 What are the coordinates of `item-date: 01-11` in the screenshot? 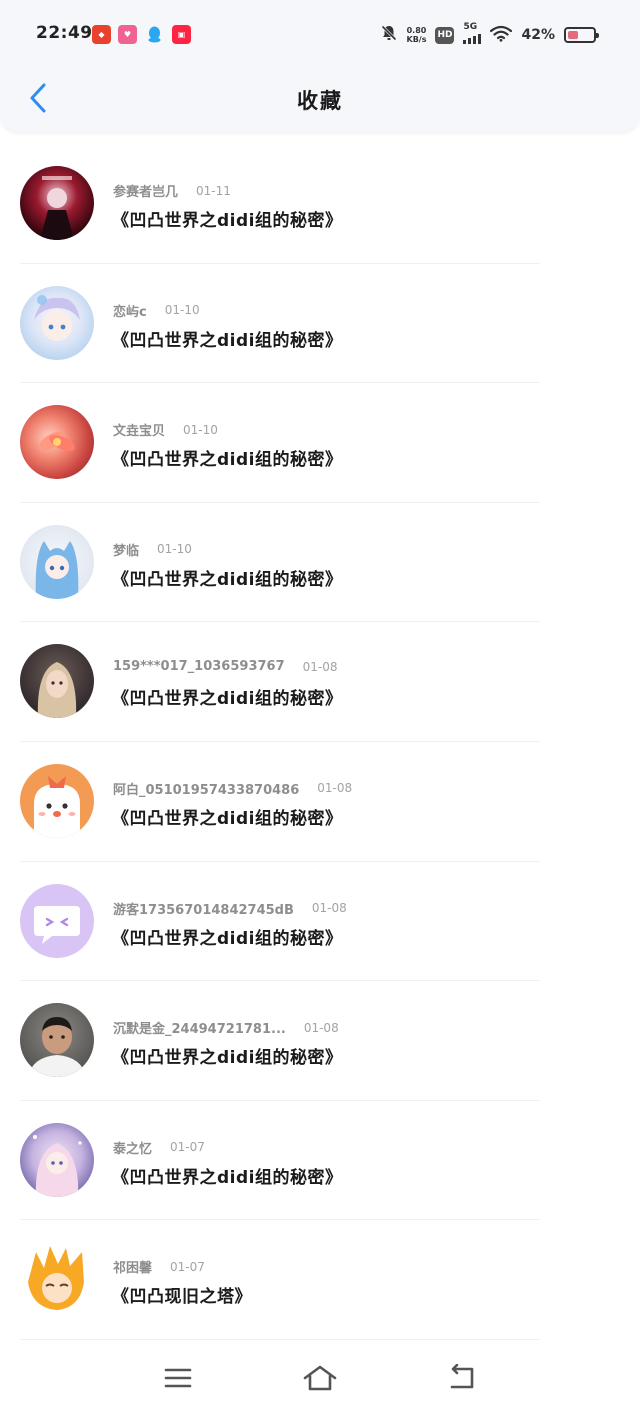 It's located at (213, 190).